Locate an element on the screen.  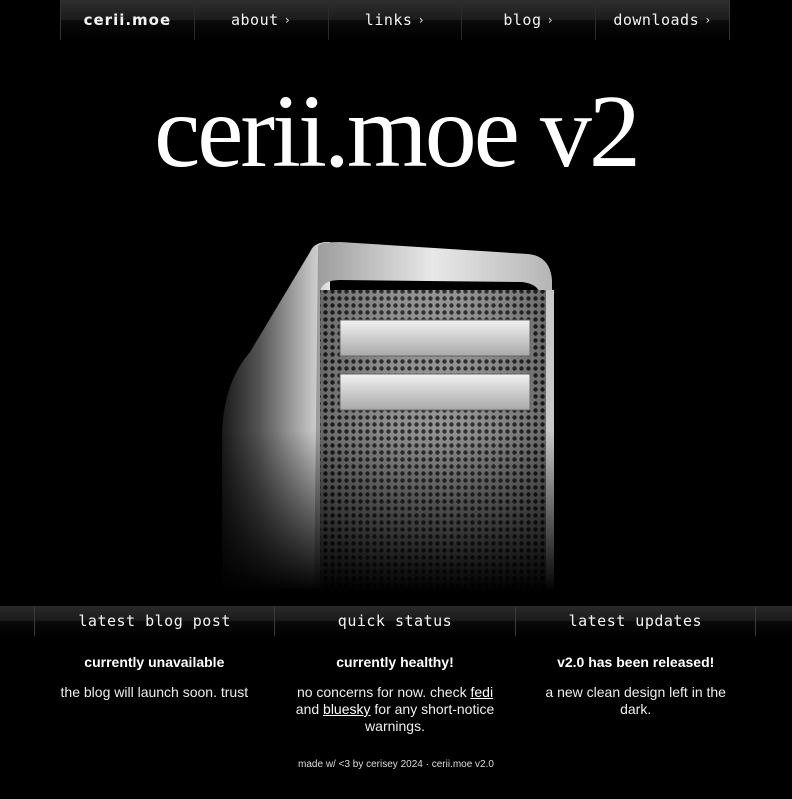
blog-body: the blog will launch soon. trust is located at coordinates (154, 692).